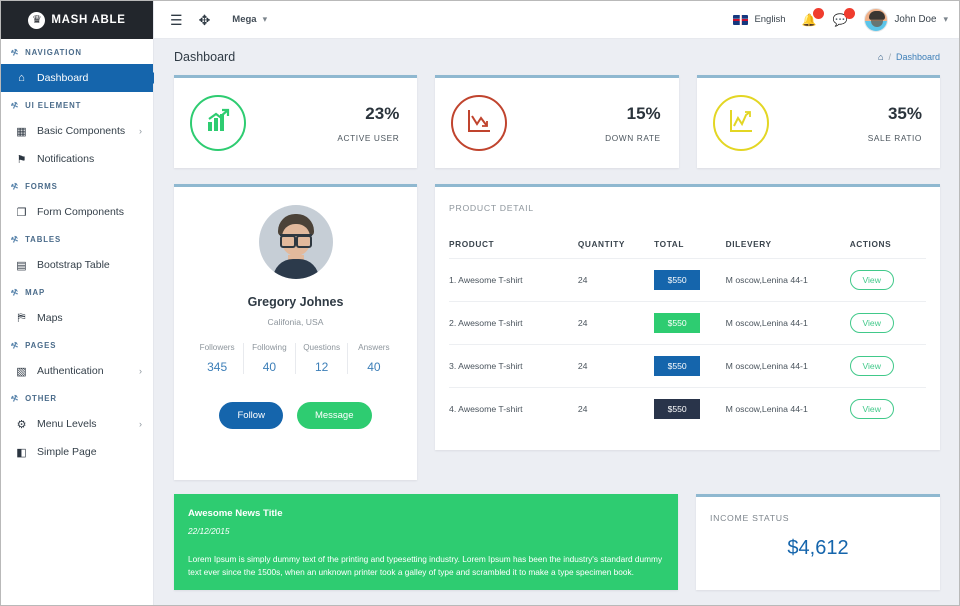 The image size is (960, 606). What do you see at coordinates (295, 322) in the screenshot?
I see `profile-location: Califonia, USA` at bounding box center [295, 322].